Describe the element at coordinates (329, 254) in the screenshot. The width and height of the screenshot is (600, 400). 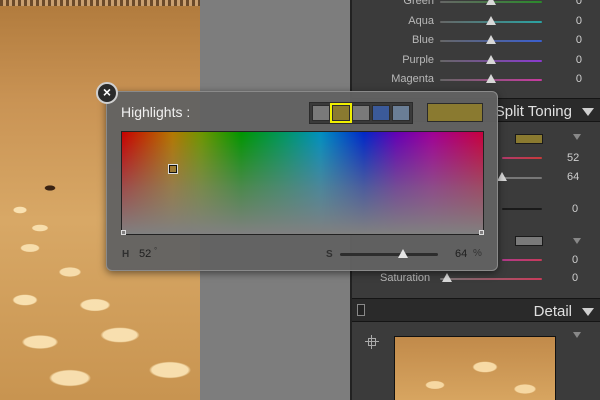
I see `saturation-label: S` at that location.